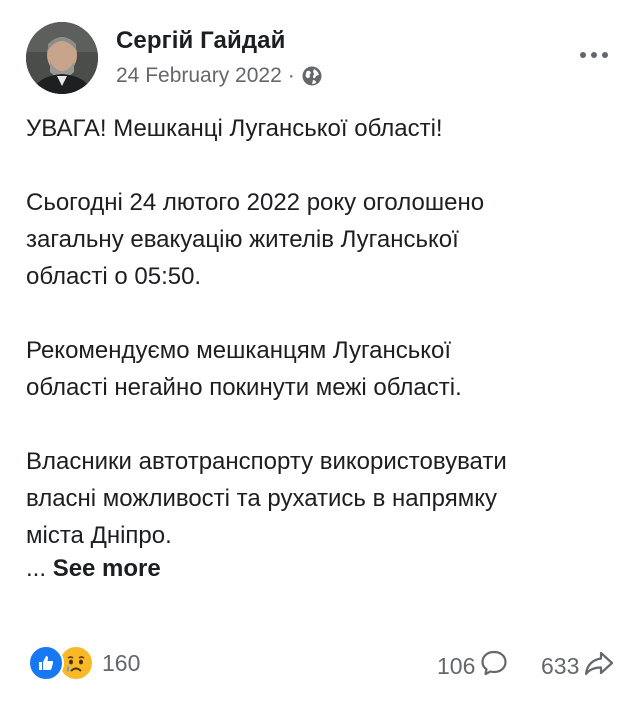 This screenshot has width=635, height=701. Describe the element at coordinates (456, 665) in the screenshot. I see `comment-count: 106` at that location.